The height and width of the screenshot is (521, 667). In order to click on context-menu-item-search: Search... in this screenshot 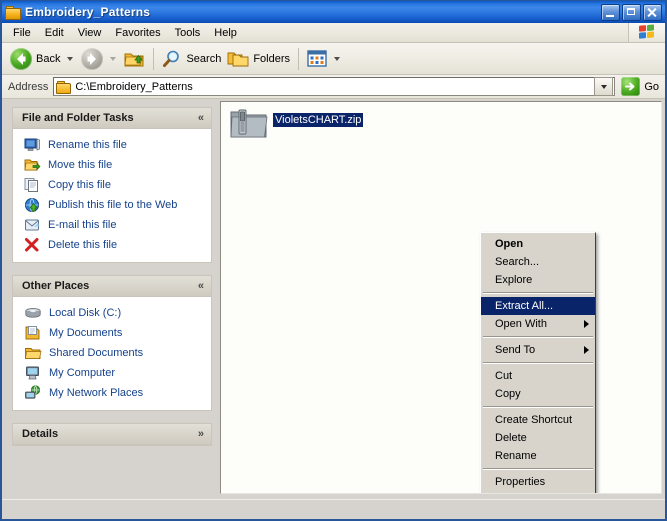, I will do `click(538, 262)`.